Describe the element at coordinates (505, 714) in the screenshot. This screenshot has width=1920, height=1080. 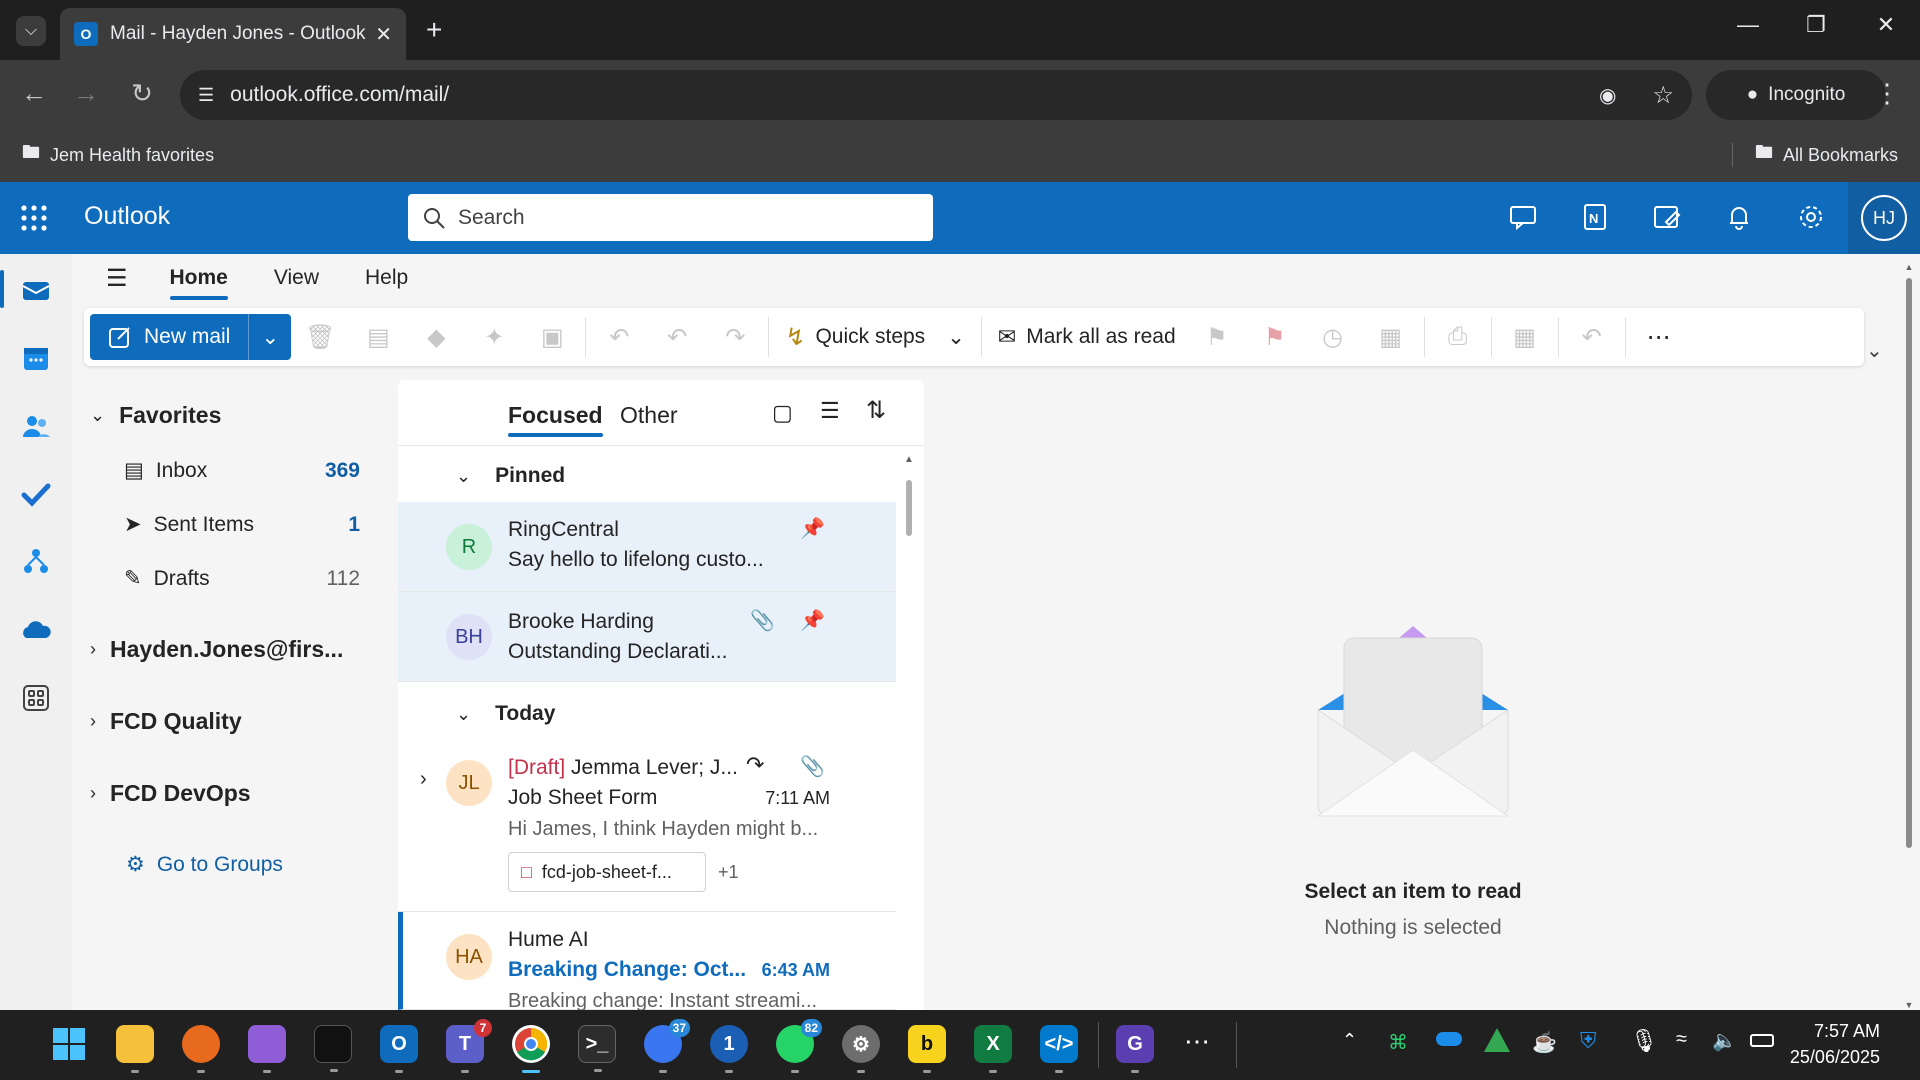
I see `group-header-today: ⌄ Today` at that location.